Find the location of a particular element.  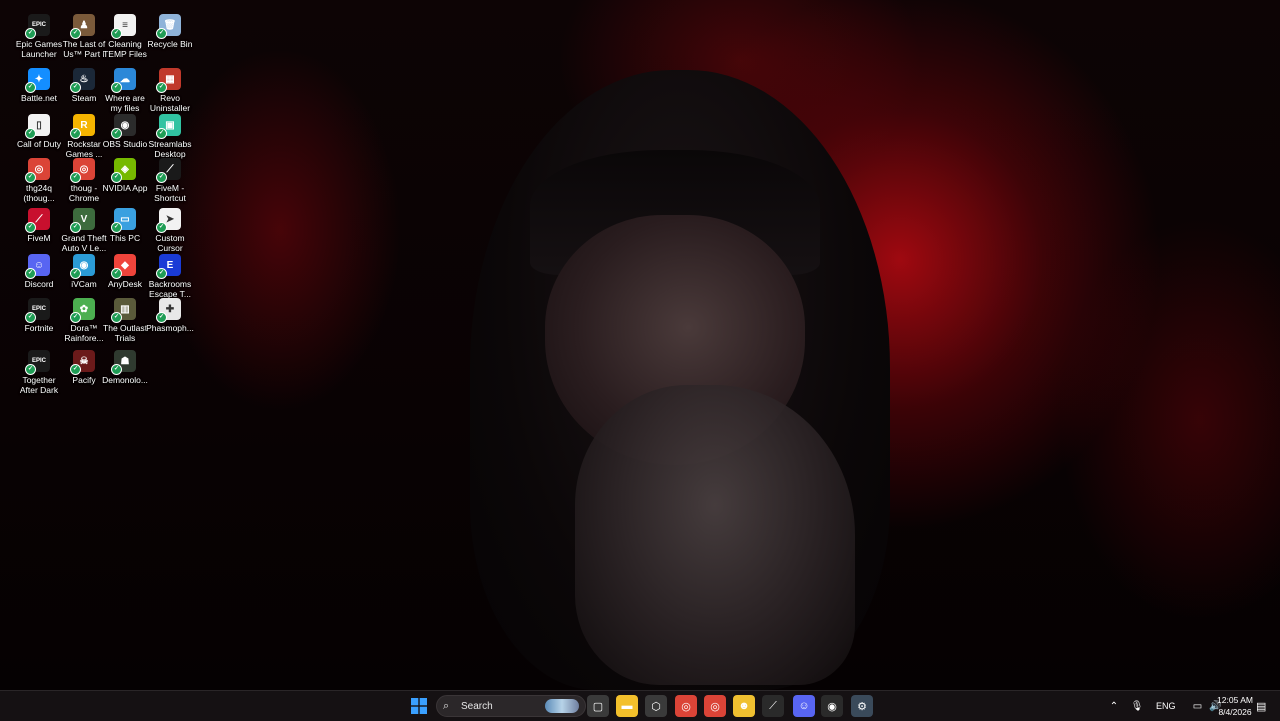

desktop-shortcut: ≡ ✓ Cleaning TEMP Files is located at coordinates (125, 36).